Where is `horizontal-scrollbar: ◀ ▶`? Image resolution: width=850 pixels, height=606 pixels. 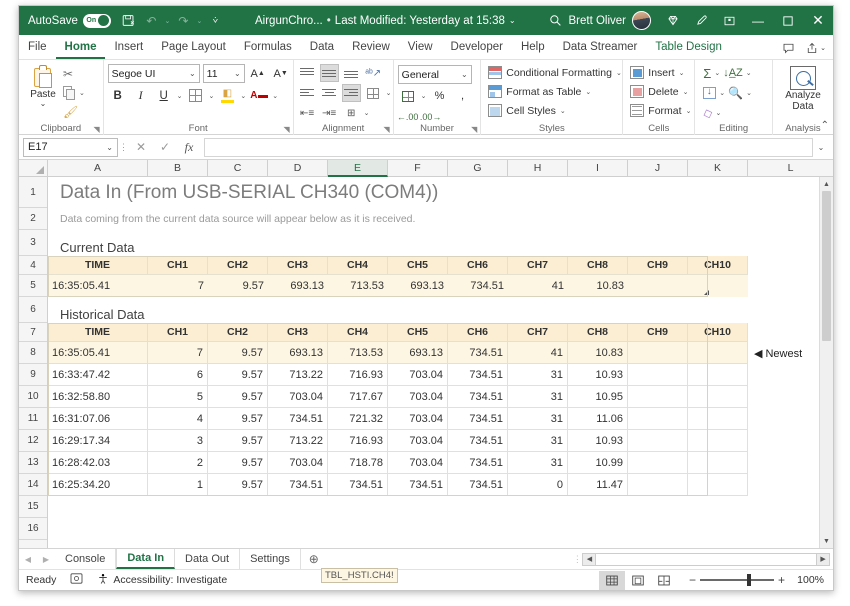 horizontal-scrollbar: ◀ ▶ is located at coordinates (706, 559).